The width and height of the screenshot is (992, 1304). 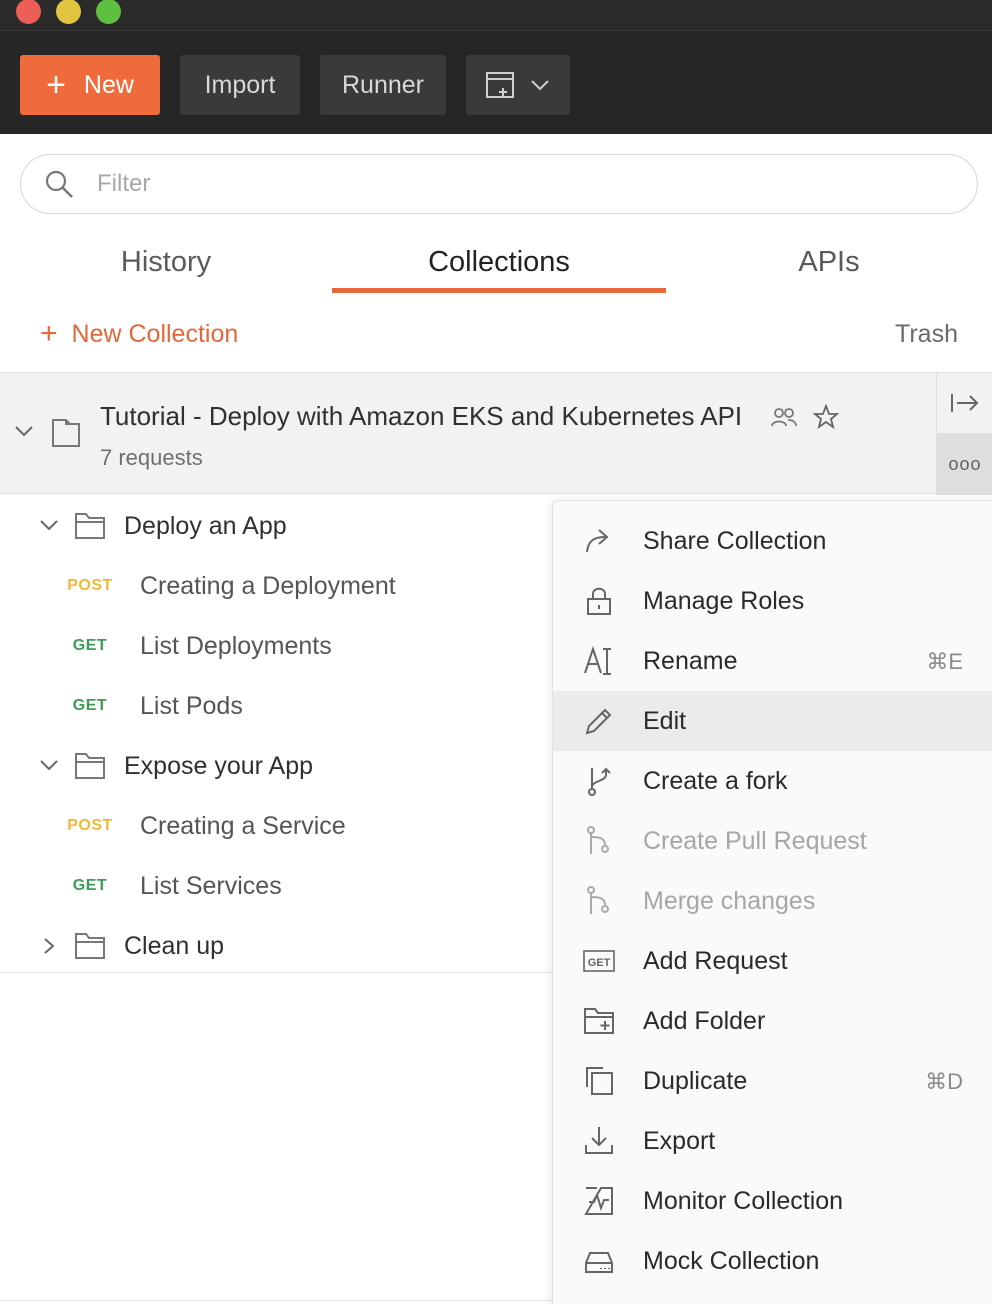 I want to click on menu-item-label: Duplicate, so click(x=695, y=1081).